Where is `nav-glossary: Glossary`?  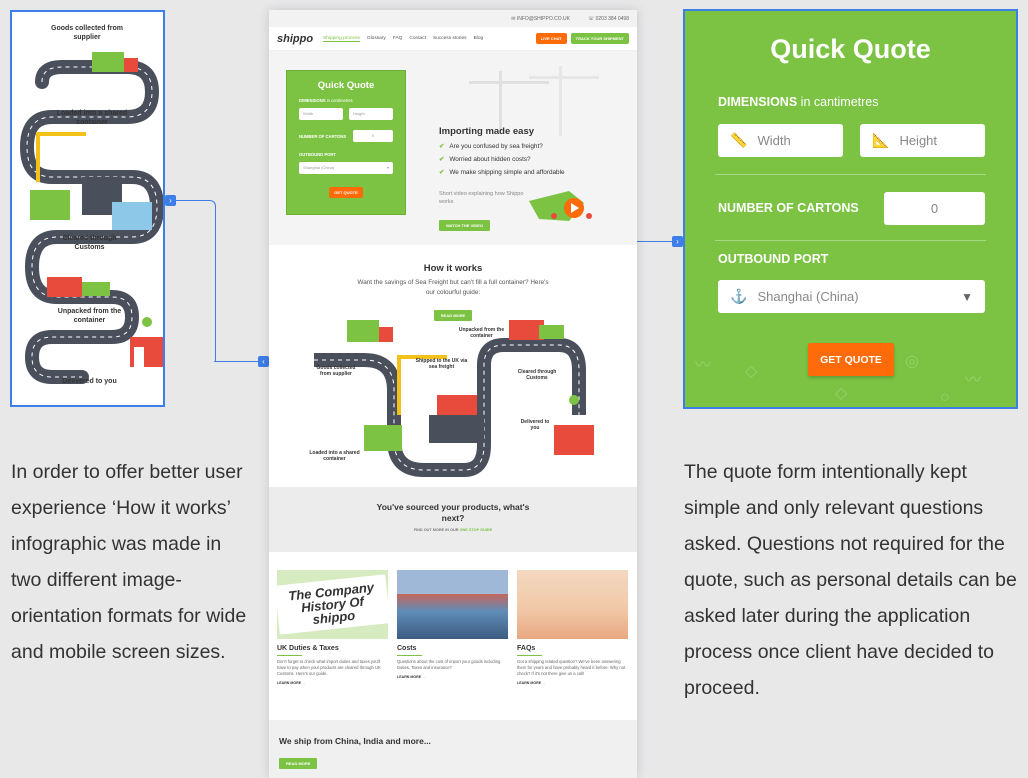 nav-glossary: Glossary is located at coordinates (376, 38).